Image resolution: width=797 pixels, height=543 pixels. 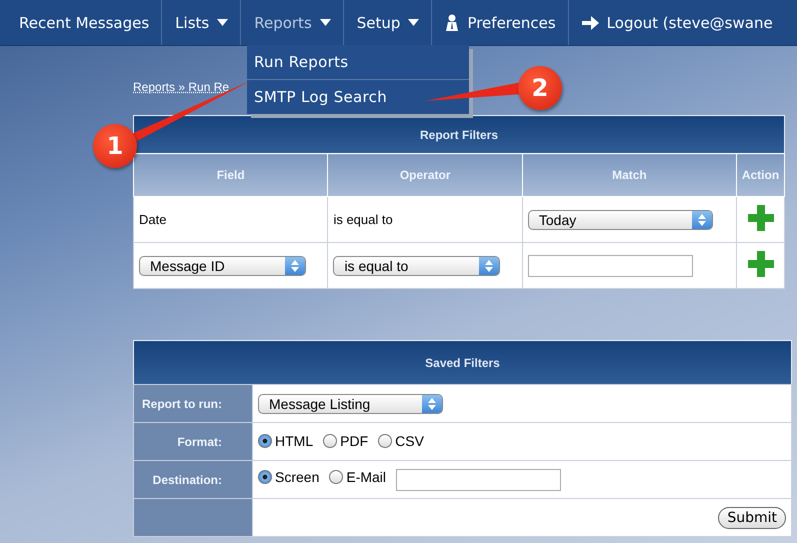 I want to click on table-title: Saved Filters, so click(x=463, y=362).